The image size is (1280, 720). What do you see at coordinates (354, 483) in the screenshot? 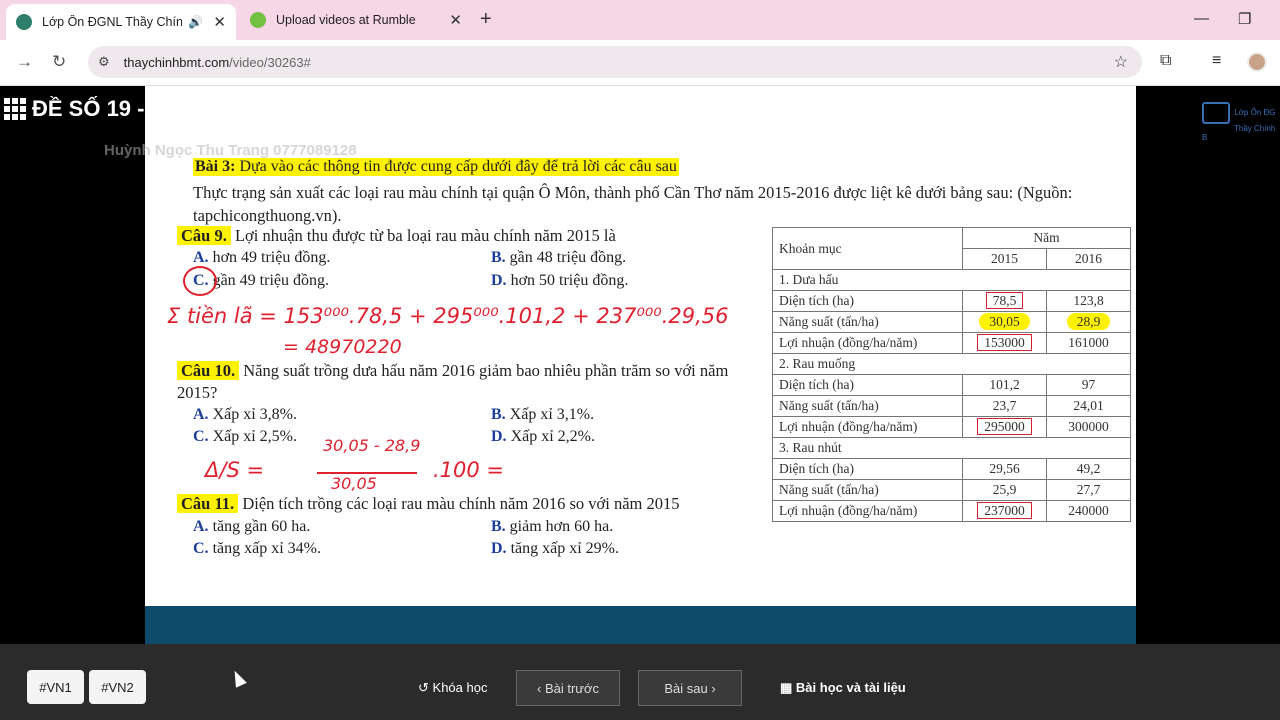
I see `handwritten-fraction-den: 30,05` at bounding box center [354, 483].